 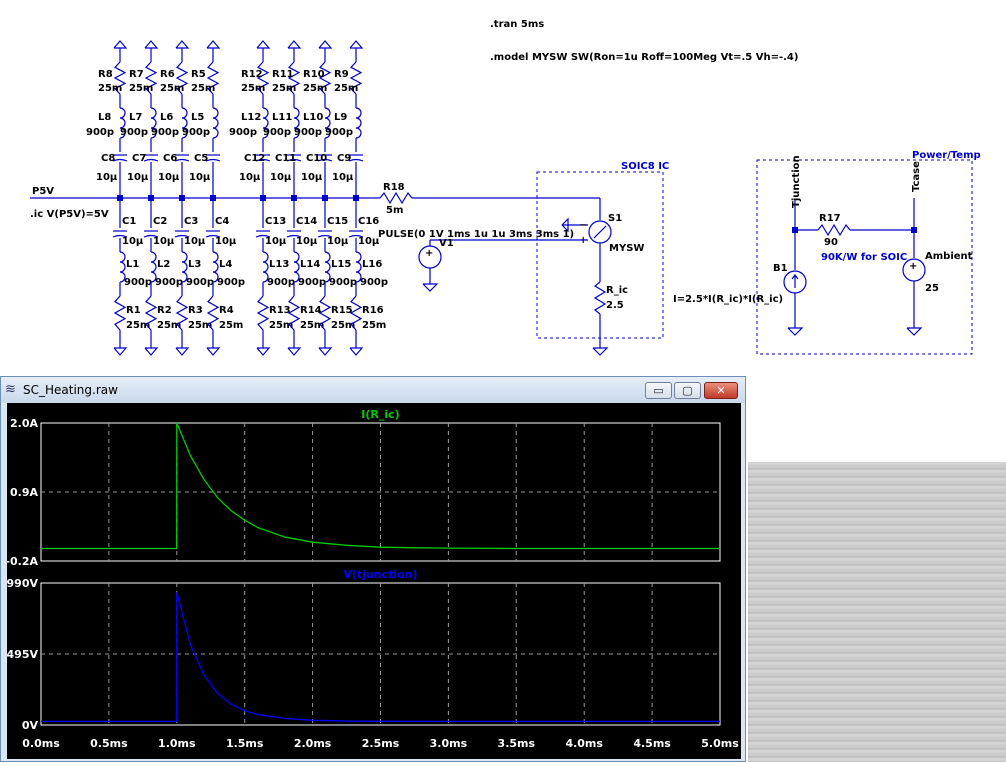 I want to click on resistor-label: R13, so click(x=280, y=310).